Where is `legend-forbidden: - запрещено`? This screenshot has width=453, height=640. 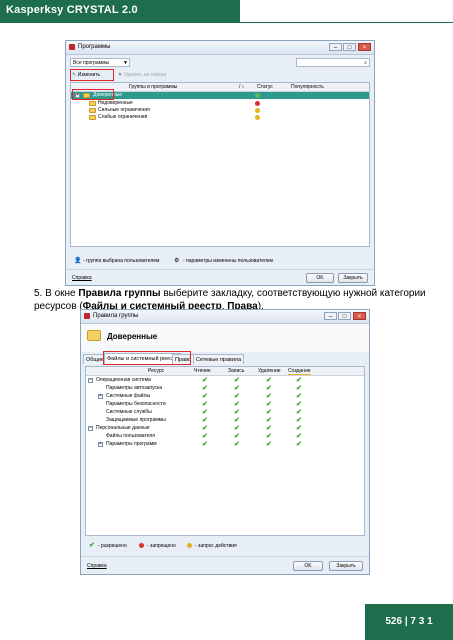 legend-forbidden: - запрещено is located at coordinates (161, 546).